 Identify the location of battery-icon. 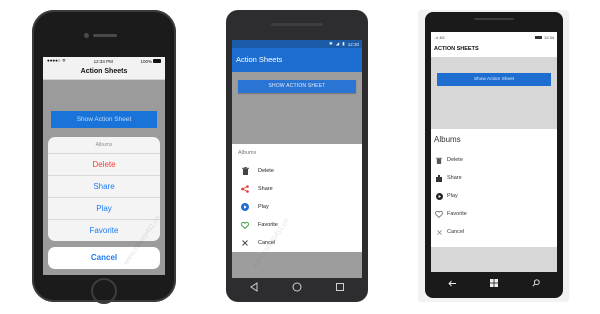
(156, 61).